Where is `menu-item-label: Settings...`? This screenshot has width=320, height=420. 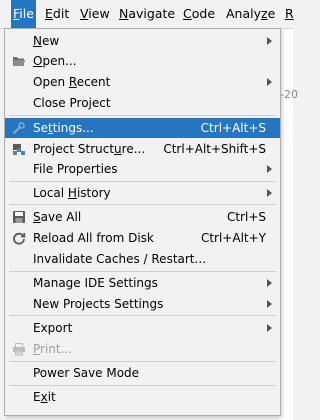
menu-item-label: Settings... is located at coordinates (63, 128).